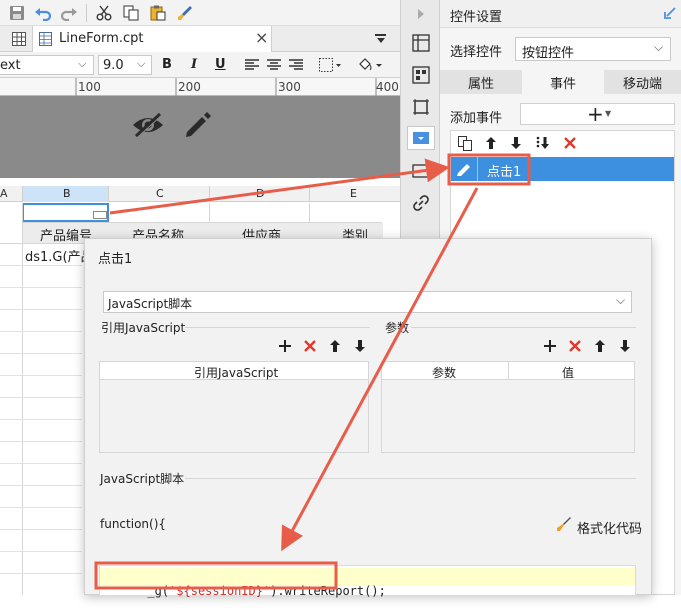  Describe the element at coordinates (548, 53) in the screenshot. I see `select-widget-value: 按钮控件` at that location.